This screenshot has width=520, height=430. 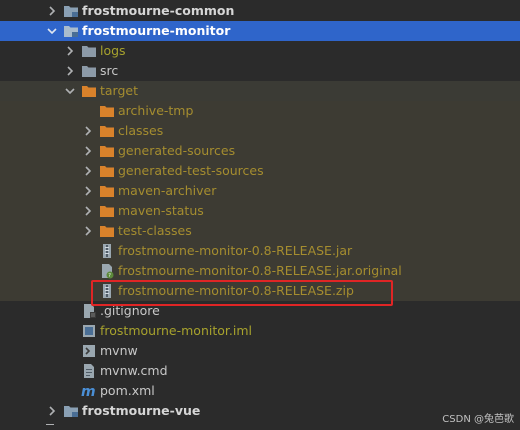 What do you see at coordinates (260, 331) in the screenshot?
I see `tree-row-iml: frostmourne-monitor.iml` at bounding box center [260, 331].